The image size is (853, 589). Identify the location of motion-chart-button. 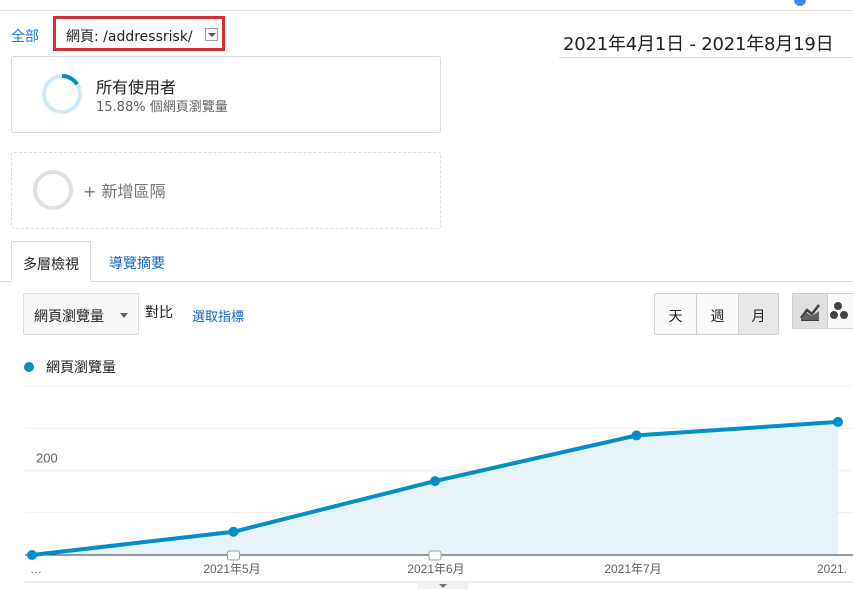
(840, 311).